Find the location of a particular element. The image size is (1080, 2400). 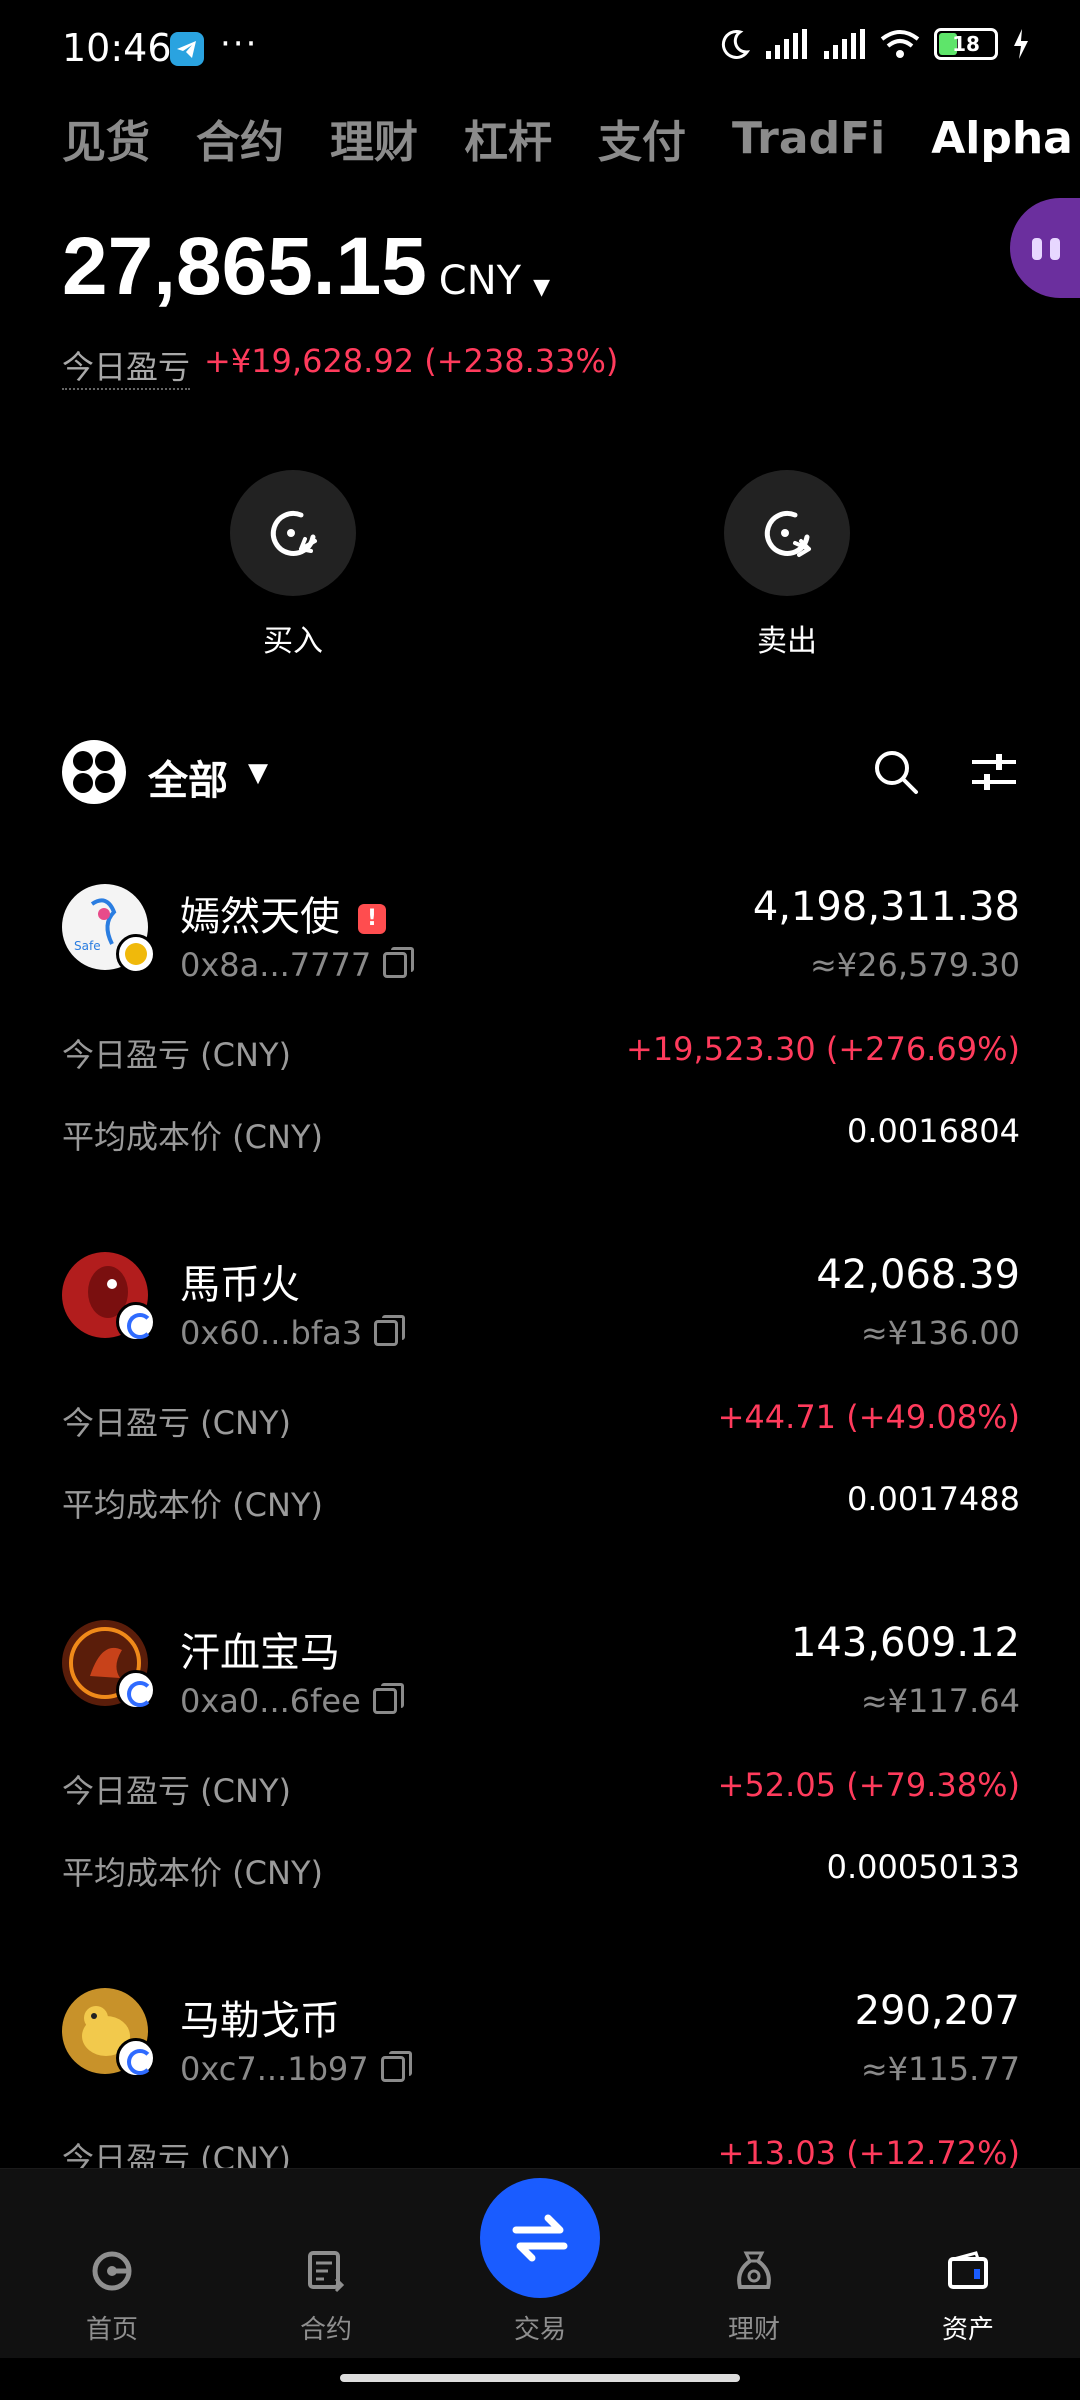

filter-all-dropdown: 全部 is located at coordinates (188, 777).